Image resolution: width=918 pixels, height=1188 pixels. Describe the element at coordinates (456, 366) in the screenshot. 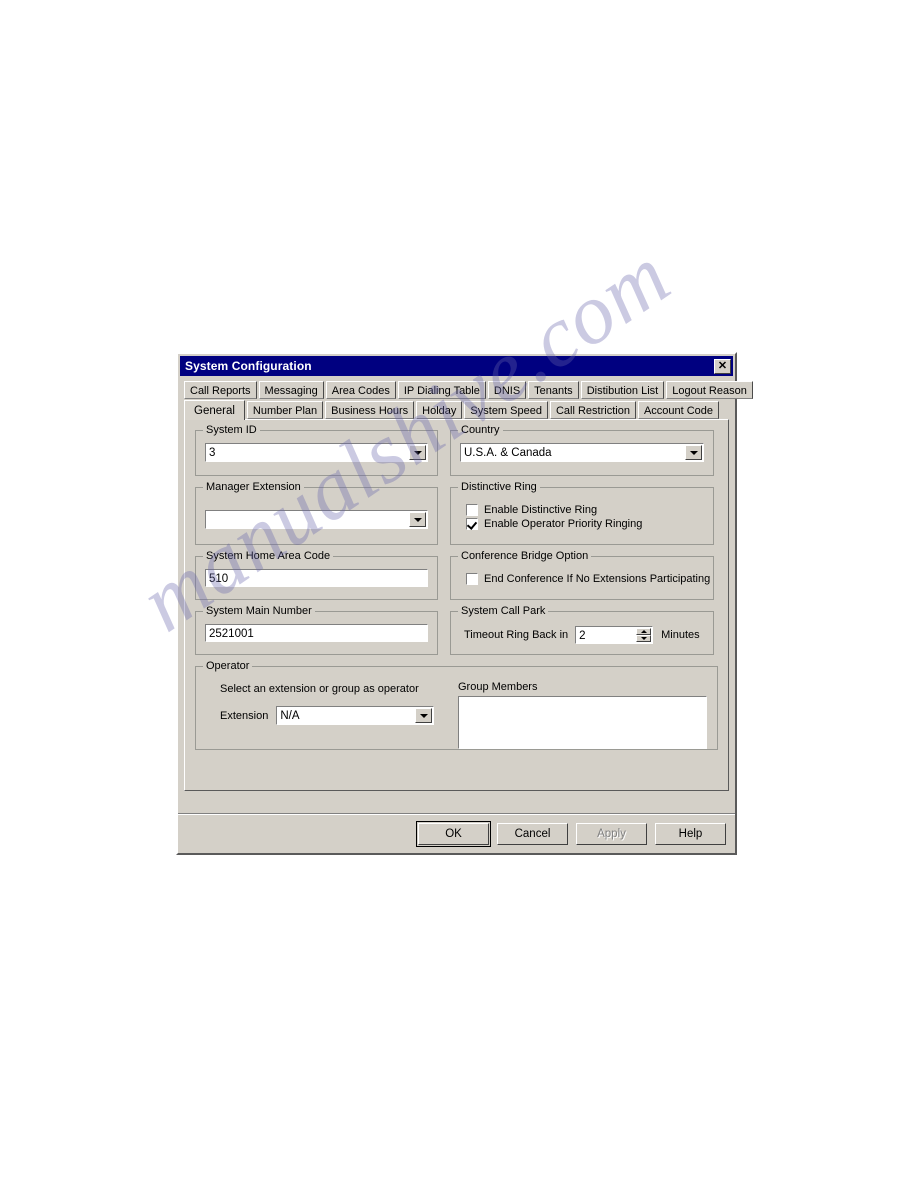

I see `window-titlebar: System Configuration ✕` at that location.